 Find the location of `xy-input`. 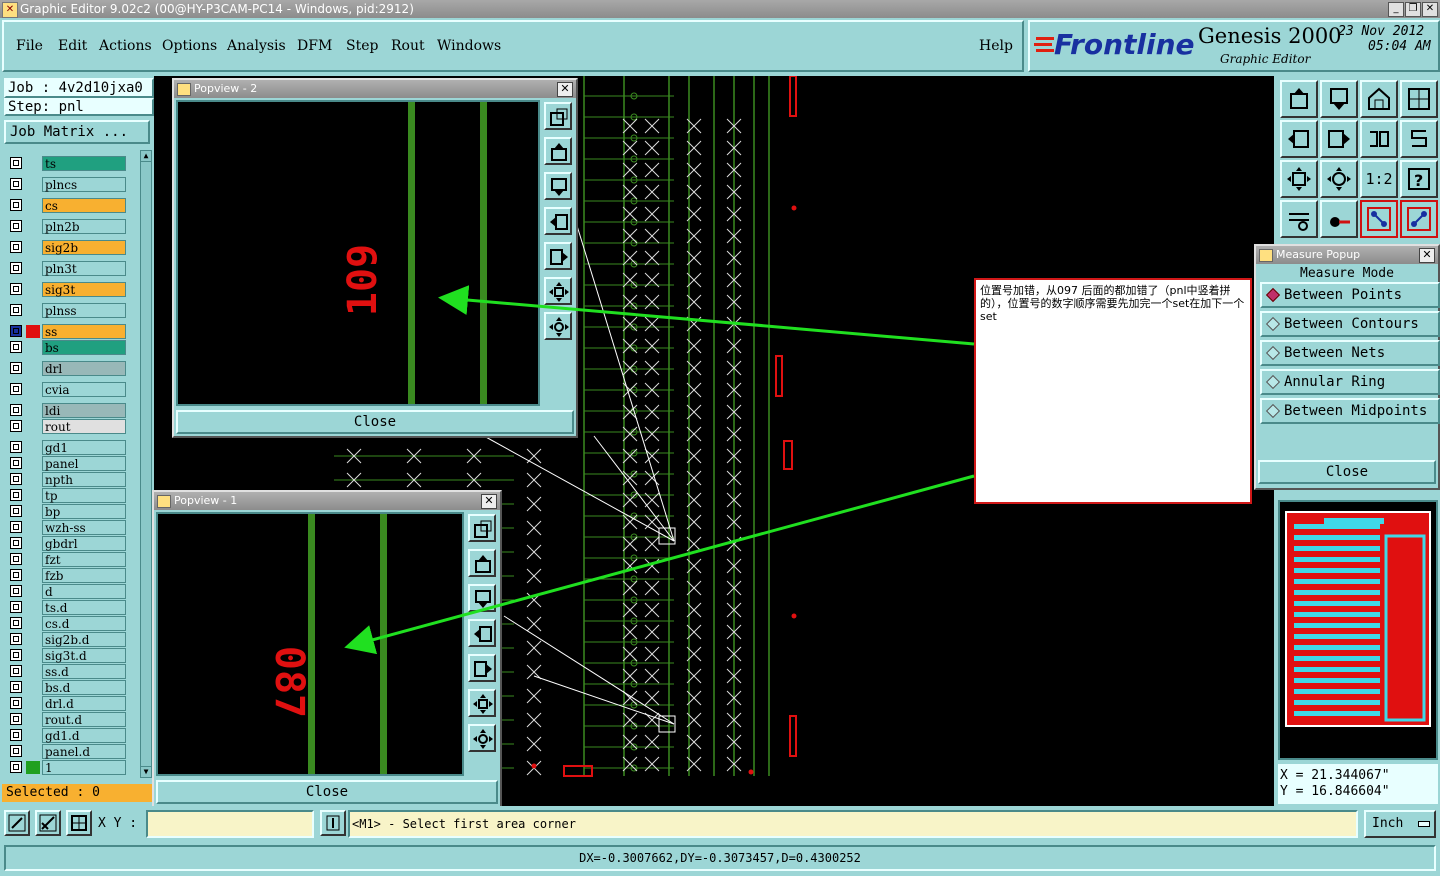

xy-input is located at coordinates (230, 824).